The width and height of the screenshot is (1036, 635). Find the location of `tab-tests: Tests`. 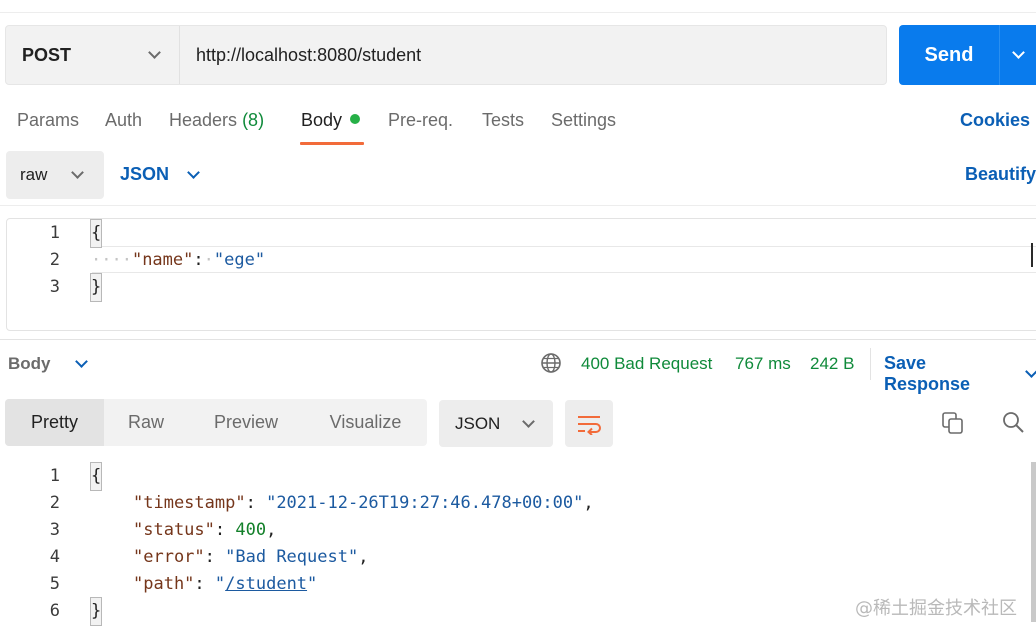

tab-tests: Tests is located at coordinates (503, 120).